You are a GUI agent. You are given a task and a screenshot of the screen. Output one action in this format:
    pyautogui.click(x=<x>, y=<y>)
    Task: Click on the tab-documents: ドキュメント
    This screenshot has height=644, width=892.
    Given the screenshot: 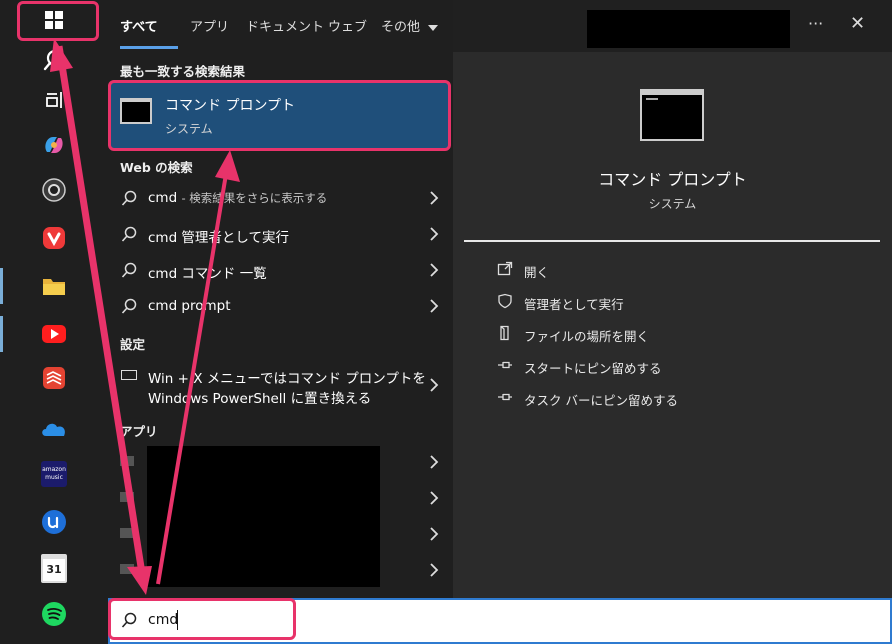 What is the action you would take?
    pyautogui.click(x=285, y=25)
    